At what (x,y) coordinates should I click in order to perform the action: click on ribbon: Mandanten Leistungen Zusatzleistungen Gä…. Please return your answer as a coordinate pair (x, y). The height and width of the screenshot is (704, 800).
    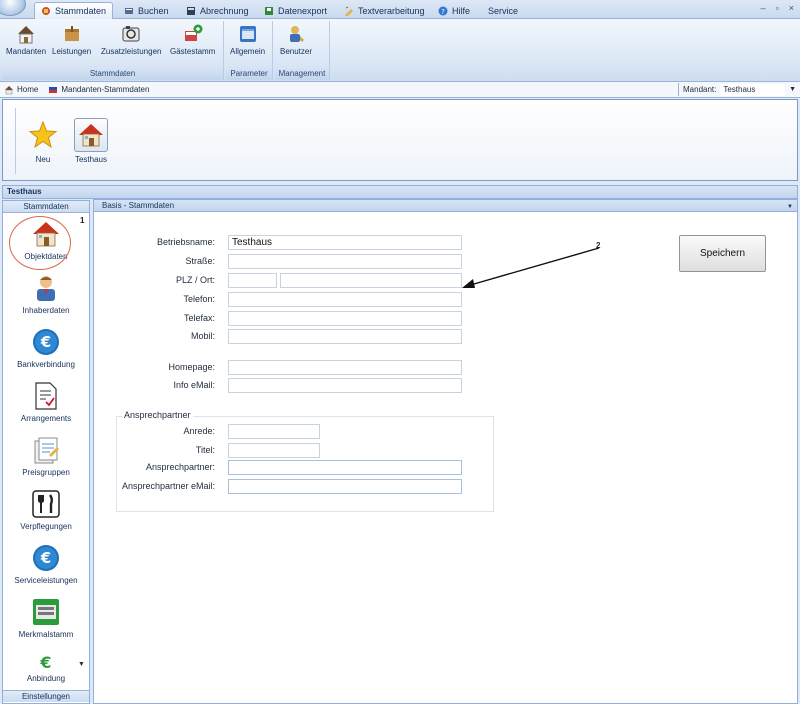
    Looking at the image, I should click on (400, 50).